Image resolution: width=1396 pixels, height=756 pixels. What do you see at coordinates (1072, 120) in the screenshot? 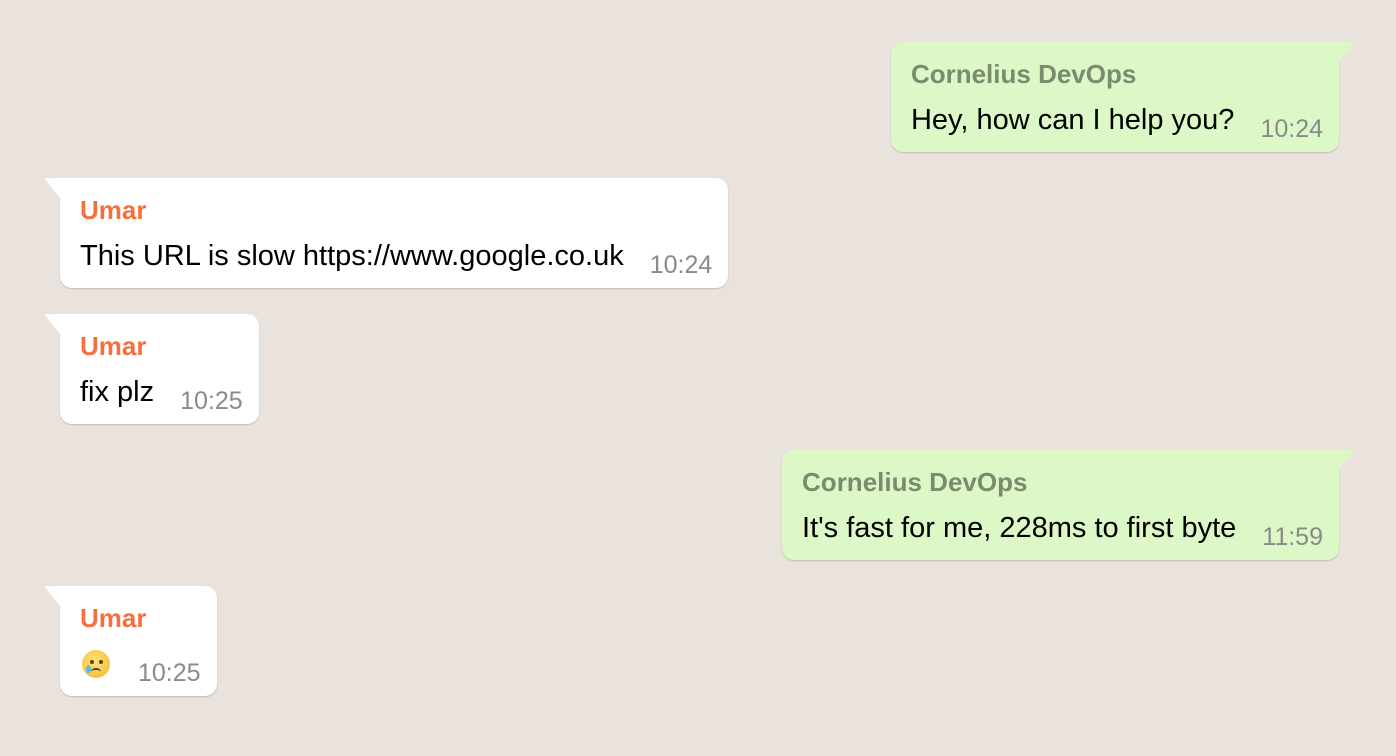
I see `message-text: Hey, how can I help you?` at bounding box center [1072, 120].